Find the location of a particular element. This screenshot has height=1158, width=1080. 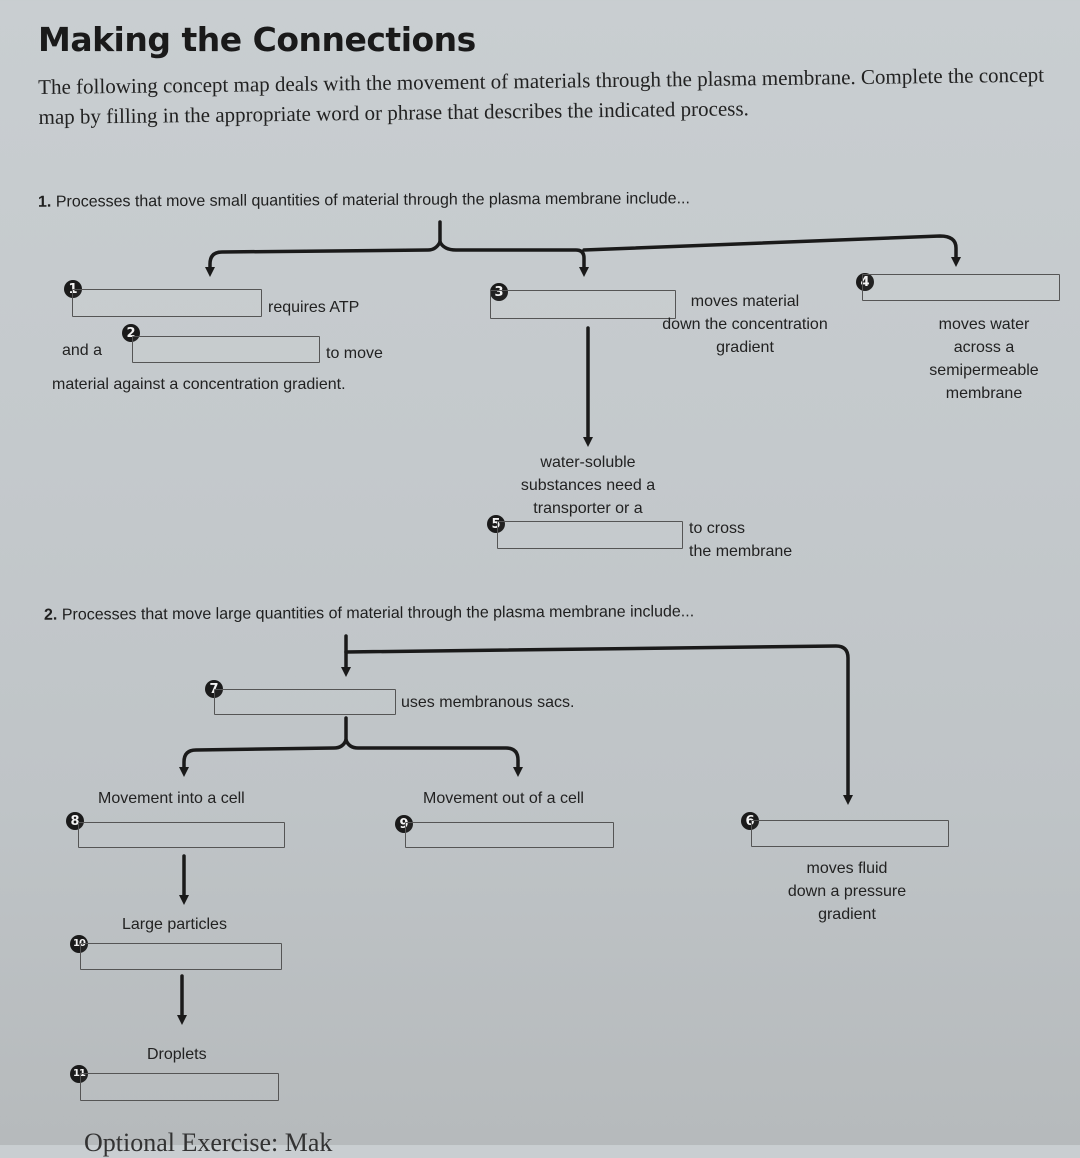

blank-2-prefix: and a is located at coordinates (82, 350).